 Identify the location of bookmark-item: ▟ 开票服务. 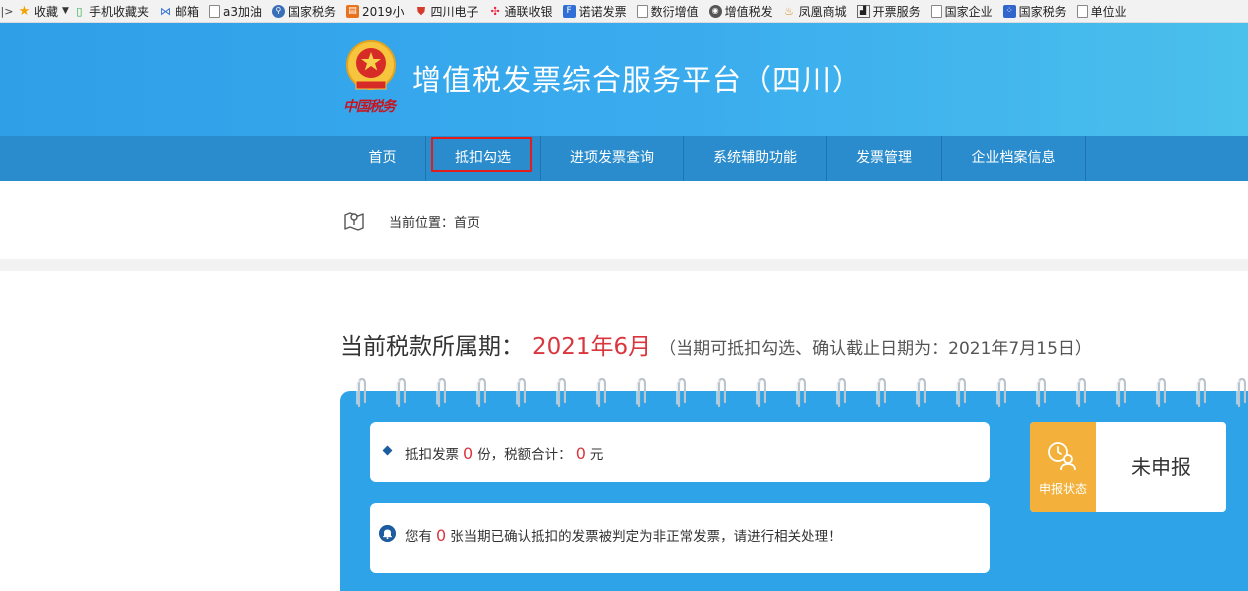
(890, 11).